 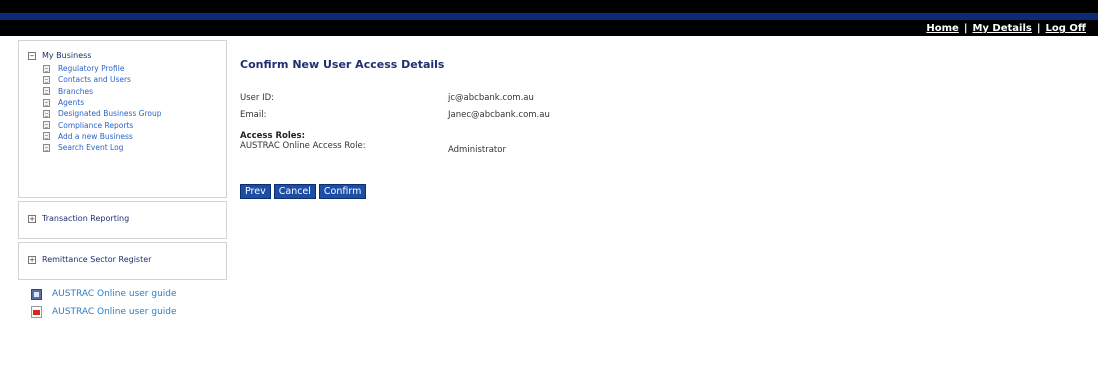 What do you see at coordinates (91, 68) in the screenshot?
I see `sidebar-item-label: Regulatory Profile` at bounding box center [91, 68].